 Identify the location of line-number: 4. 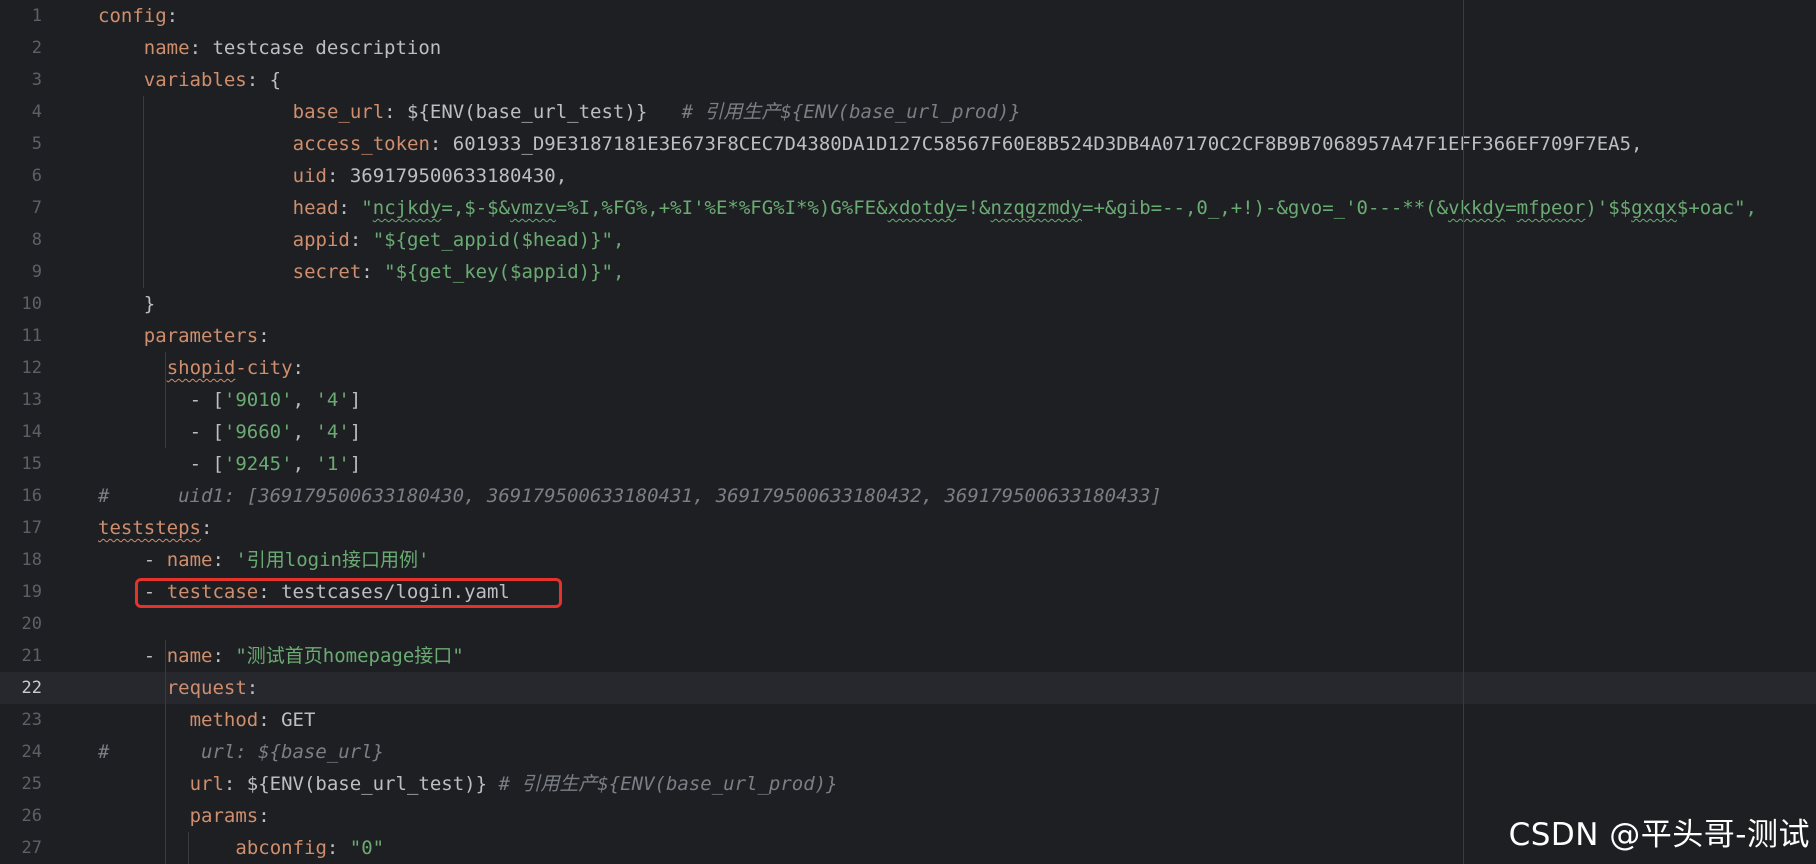
(36, 112).